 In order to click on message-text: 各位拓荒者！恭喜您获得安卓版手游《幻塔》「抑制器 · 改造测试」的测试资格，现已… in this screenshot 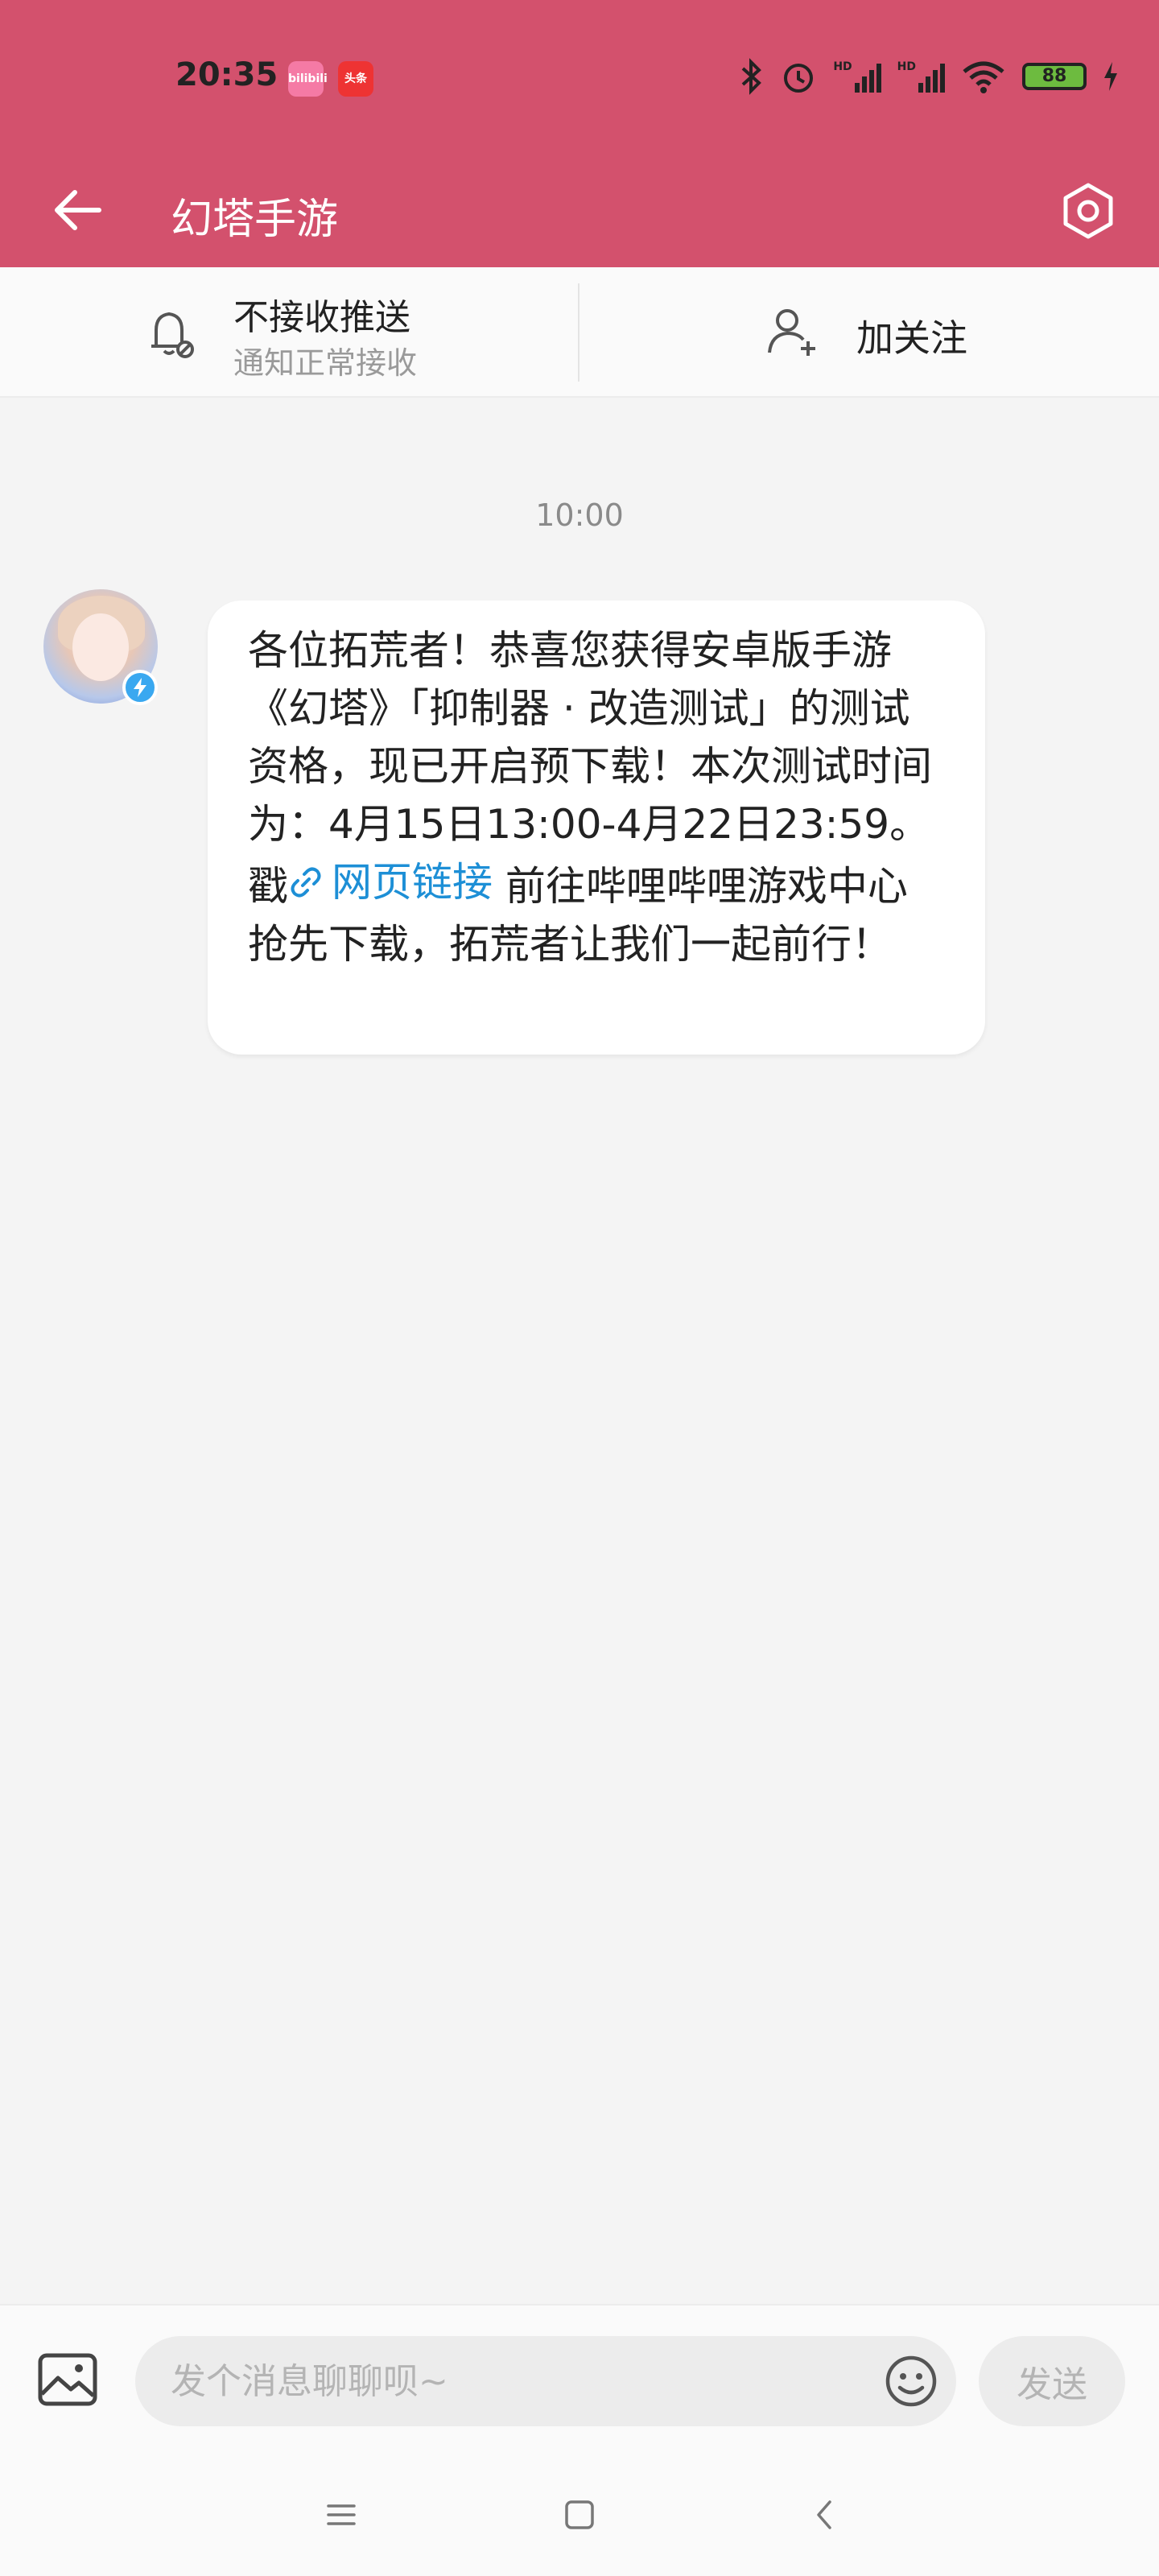, I will do `click(596, 797)`.